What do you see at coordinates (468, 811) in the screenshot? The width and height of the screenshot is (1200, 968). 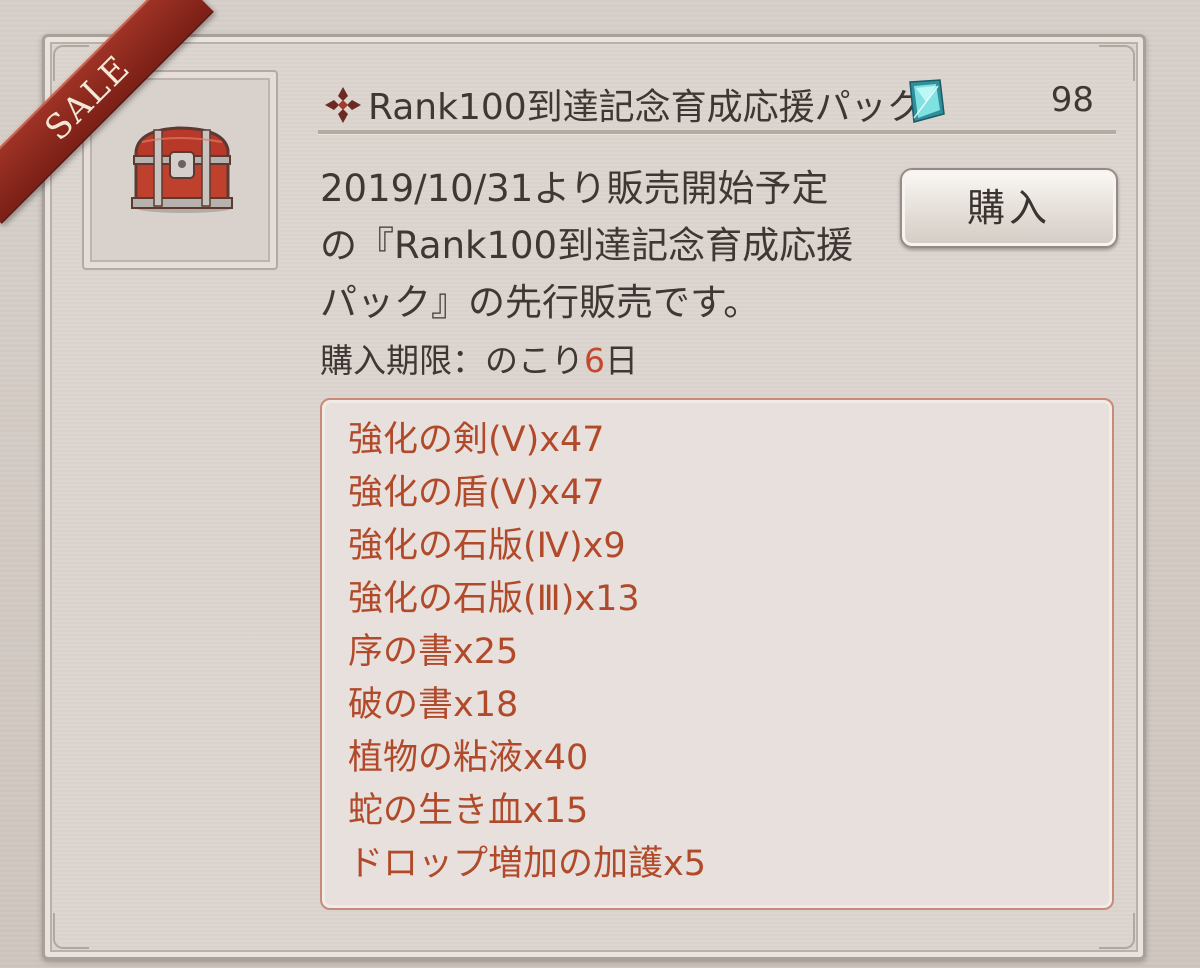 I see `list-item: 蛇の生き血x15` at bounding box center [468, 811].